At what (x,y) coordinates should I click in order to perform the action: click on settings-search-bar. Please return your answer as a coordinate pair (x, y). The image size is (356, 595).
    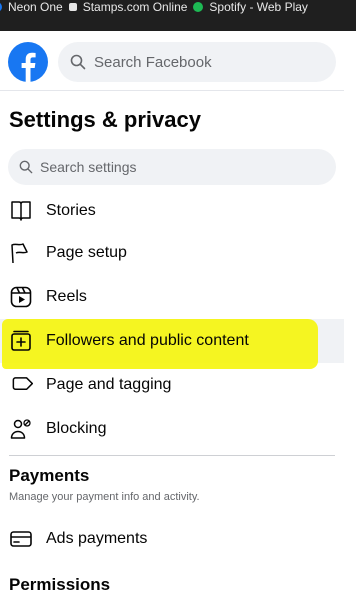
    Looking at the image, I should click on (172, 167).